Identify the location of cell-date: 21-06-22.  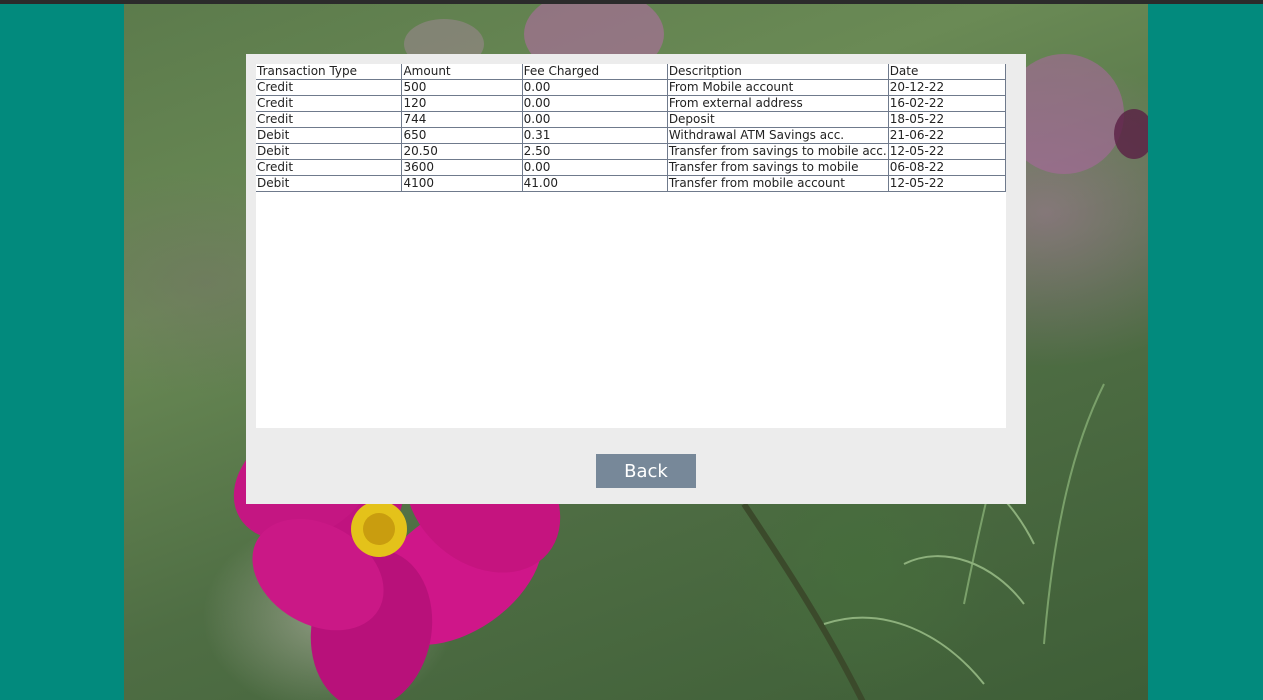
(947, 135).